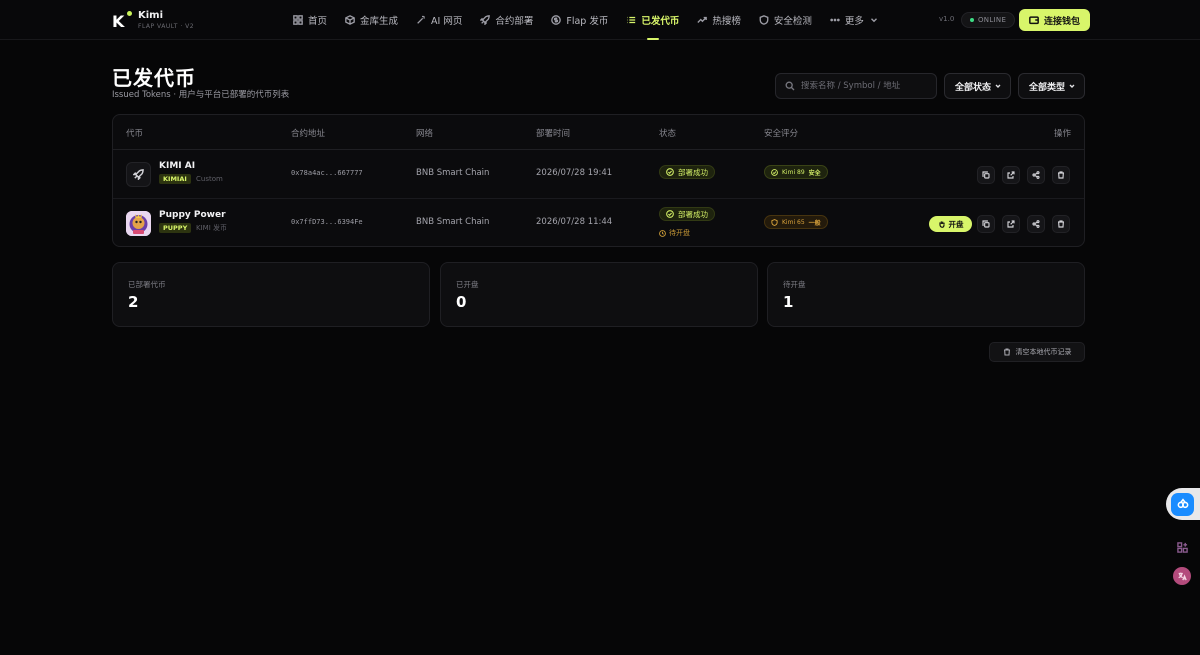  I want to click on nav-issued-tokens: 已发代币, so click(652, 20).